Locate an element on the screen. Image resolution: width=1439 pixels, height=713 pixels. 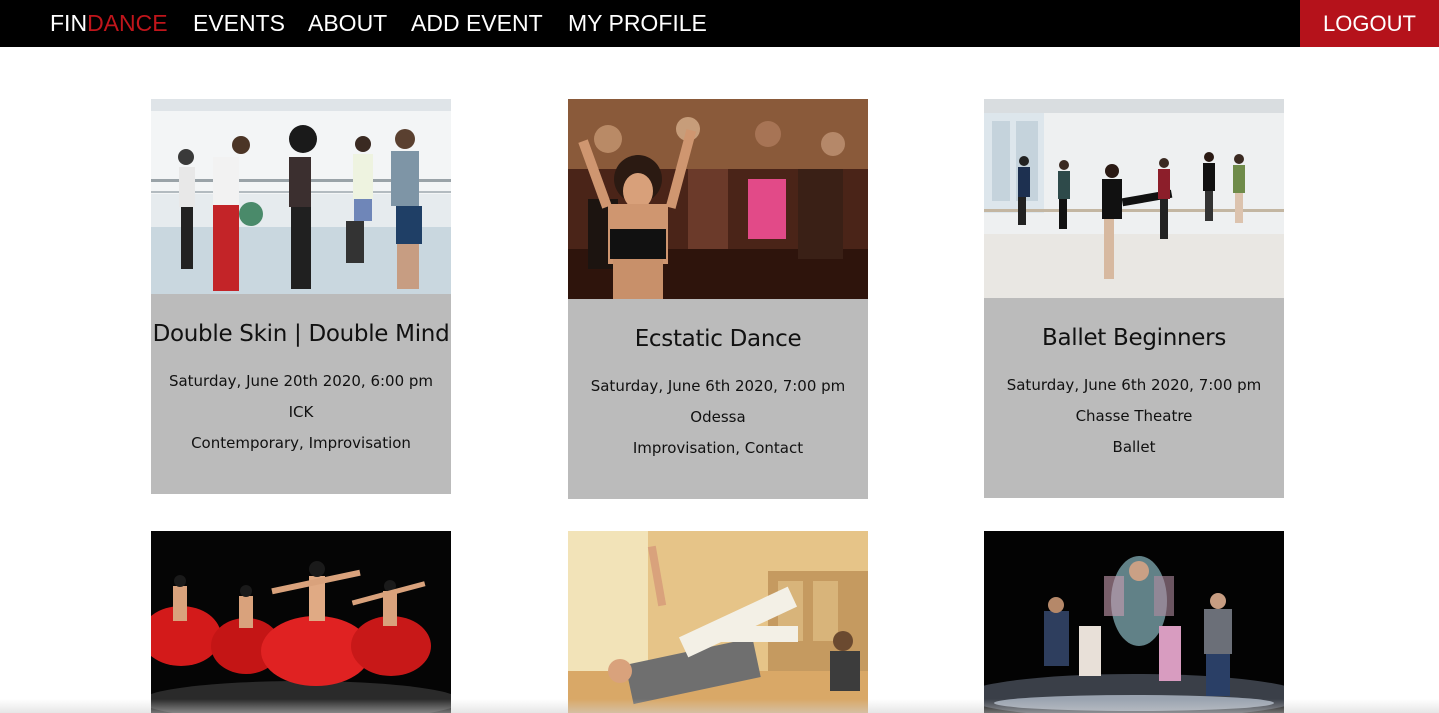
bottom-fade-overlay is located at coordinates (719, 706).